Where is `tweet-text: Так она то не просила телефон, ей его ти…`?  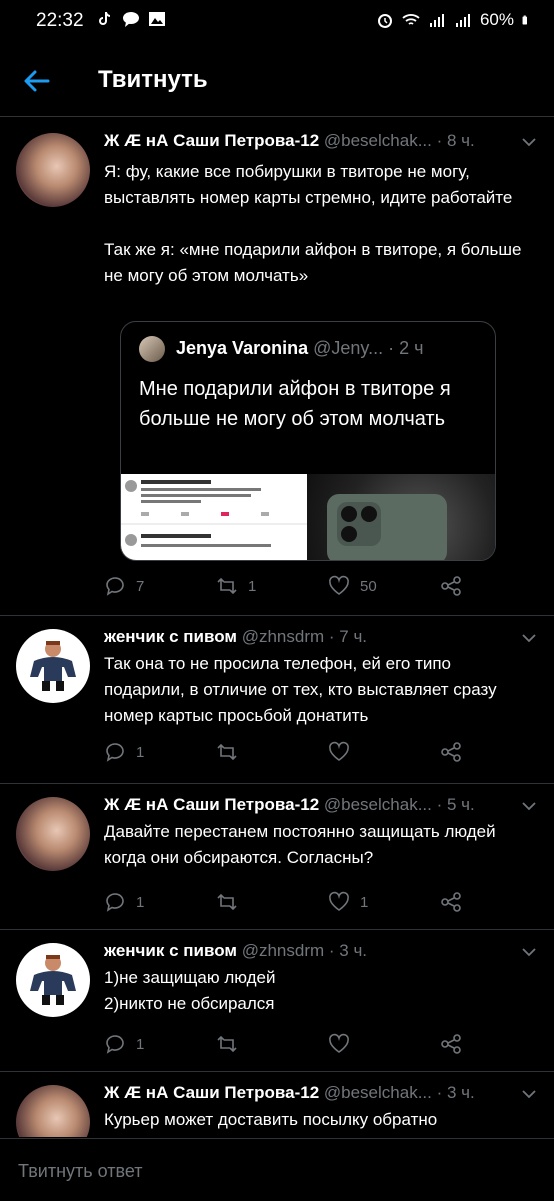
tweet-text: Так она то не просила телефон, ей его ти… is located at coordinates (300, 689).